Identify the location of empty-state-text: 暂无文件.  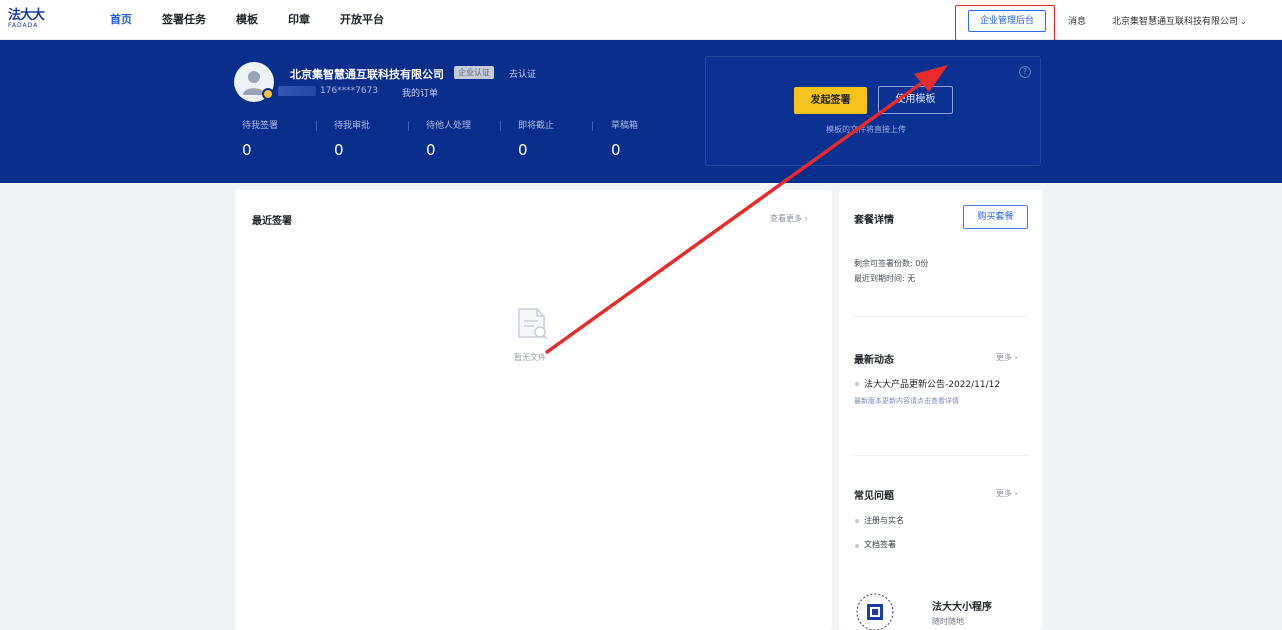
(530, 357).